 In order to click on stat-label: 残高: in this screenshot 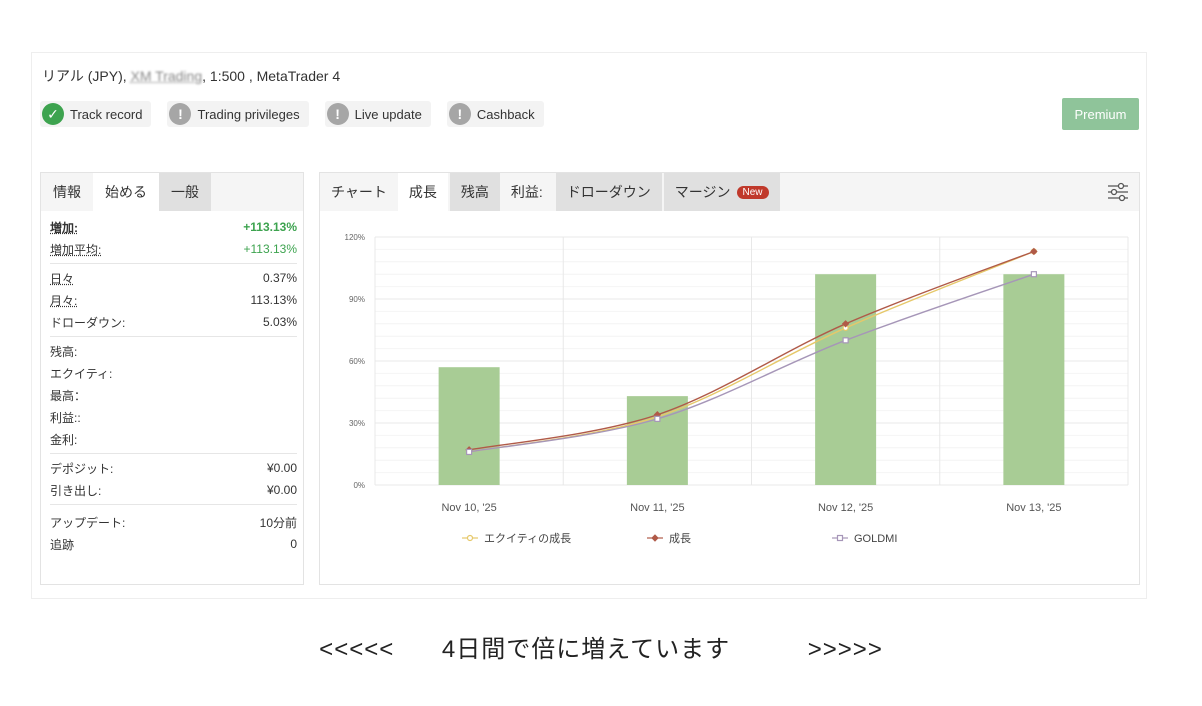, I will do `click(64, 351)`.